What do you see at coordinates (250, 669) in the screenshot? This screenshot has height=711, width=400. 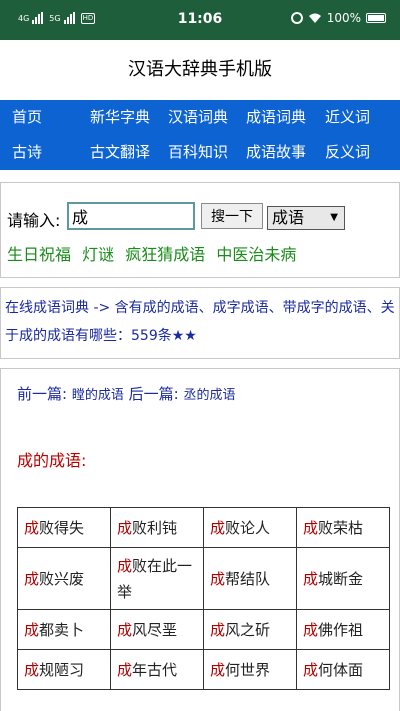 I see `idiom-cell: 成何世界` at bounding box center [250, 669].